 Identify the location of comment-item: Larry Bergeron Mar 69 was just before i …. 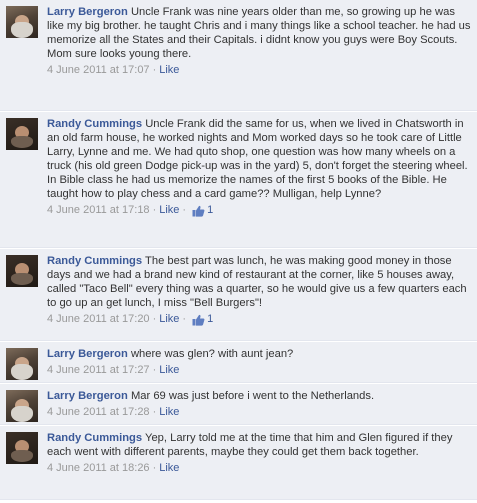
(238, 404).